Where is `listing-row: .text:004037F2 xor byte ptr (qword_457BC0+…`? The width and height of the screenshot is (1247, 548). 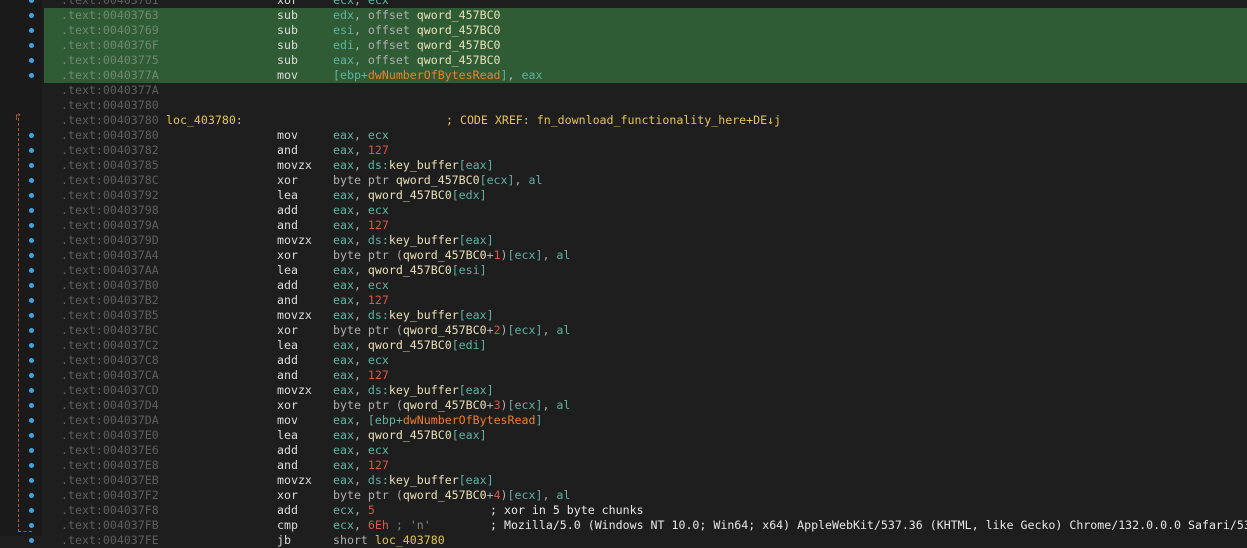 listing-row: .text:004037F2 xor byte ptr (qword_457BC0+… is located at coordinates (645, 495).